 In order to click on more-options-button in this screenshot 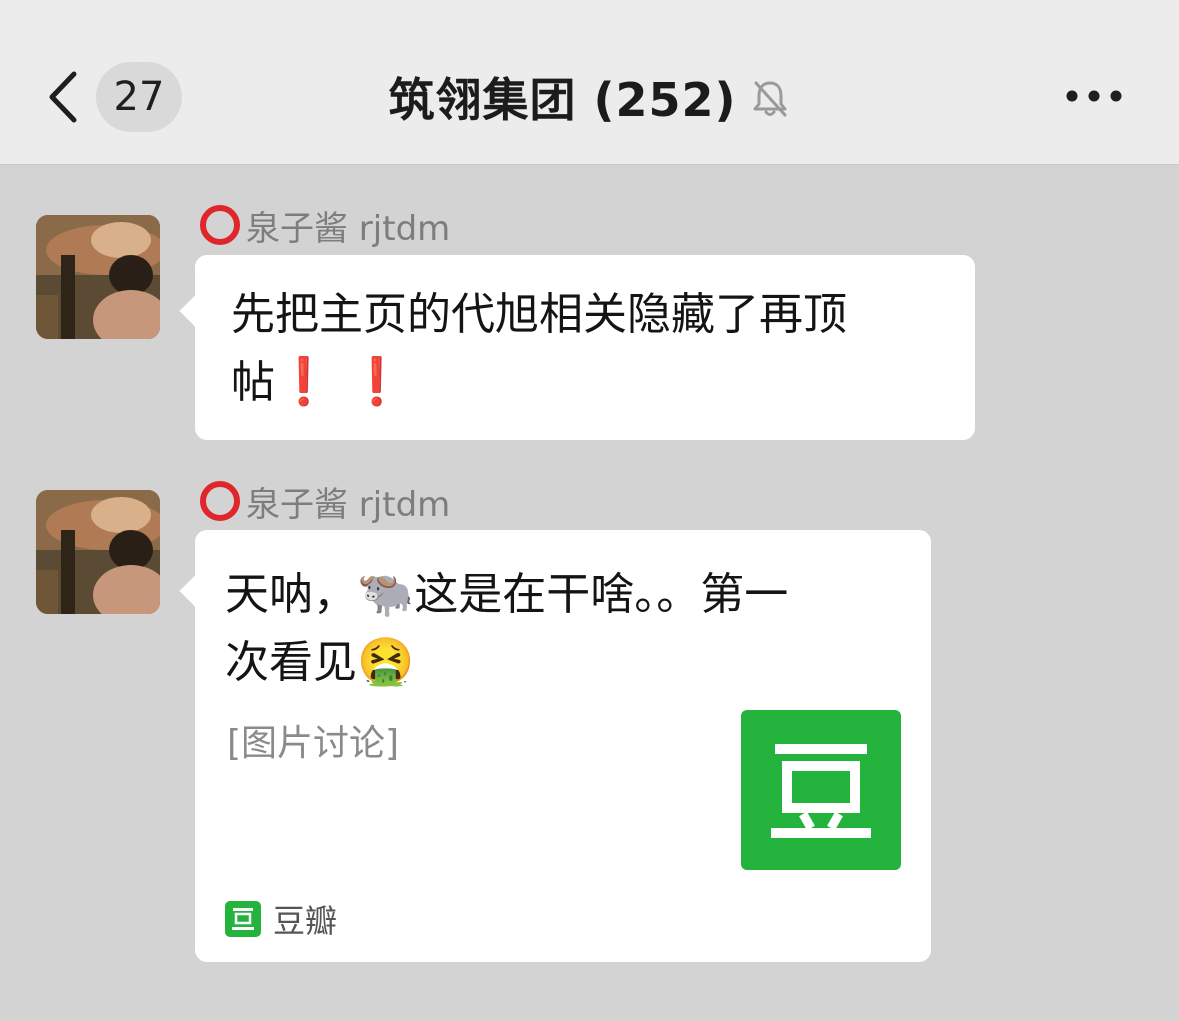, I will do `click(1094, 96)`.